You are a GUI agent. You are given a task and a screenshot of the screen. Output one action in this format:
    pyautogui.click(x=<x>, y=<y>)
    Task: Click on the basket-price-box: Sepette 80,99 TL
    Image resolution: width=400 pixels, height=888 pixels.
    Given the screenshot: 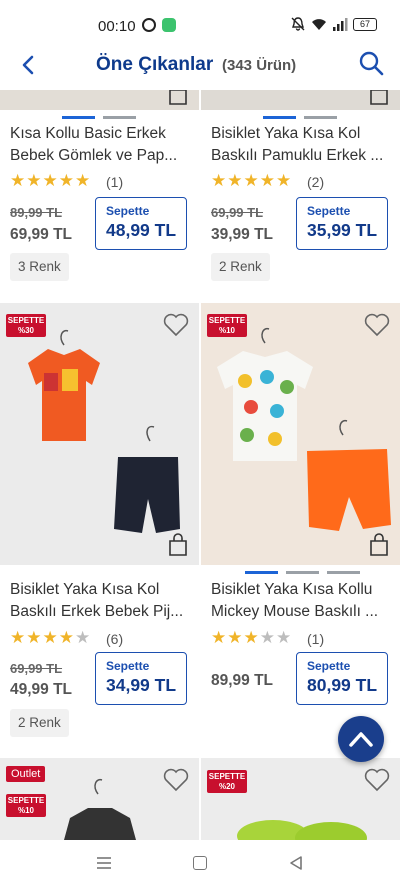 What is the action you would take?
    pyautogui.click(x=342, y=678)
    